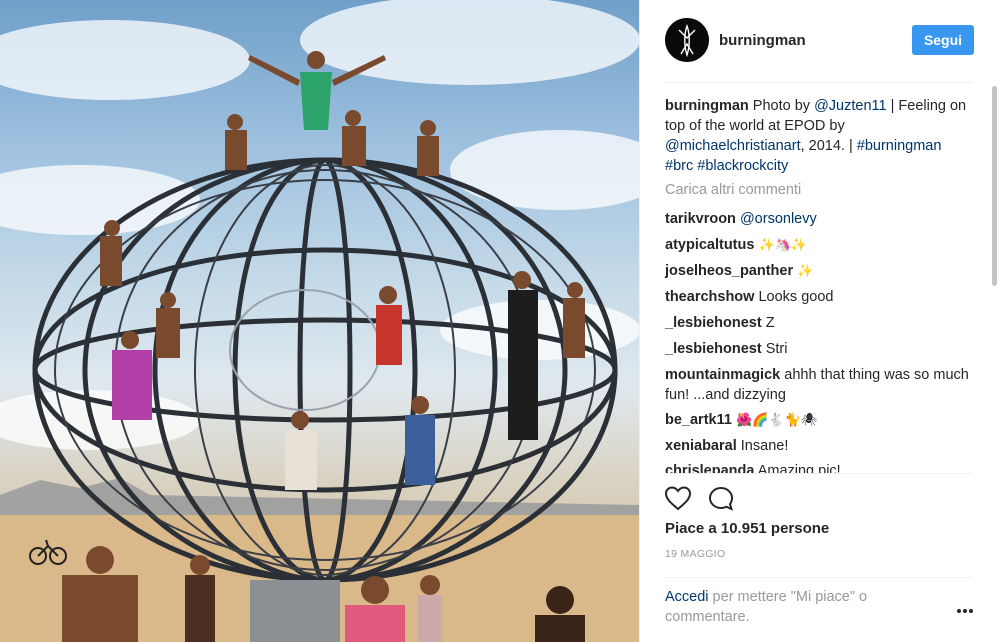  Describe the element at coordinates (698, 420) in the screenshot. I see `comment-username: be_artk11` at that location.